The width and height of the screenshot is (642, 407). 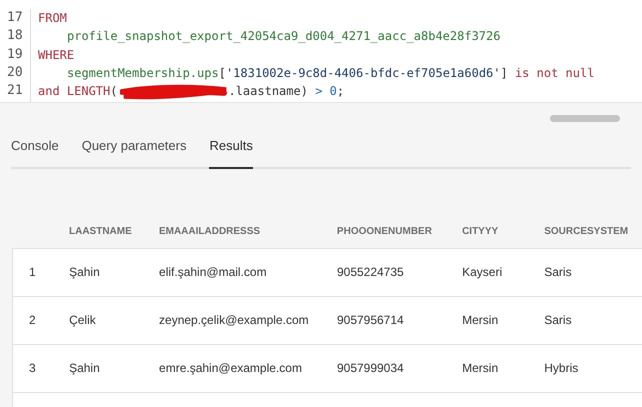 I want to click on row-number: 1, so click(x=32, y=272).